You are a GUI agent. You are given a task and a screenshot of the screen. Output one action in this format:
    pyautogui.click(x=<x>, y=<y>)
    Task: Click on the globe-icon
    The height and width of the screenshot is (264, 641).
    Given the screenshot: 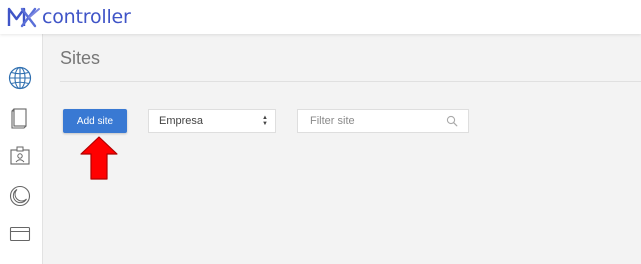 What is the action you would take?
    pyautogui.click(x=20, y=78)
    